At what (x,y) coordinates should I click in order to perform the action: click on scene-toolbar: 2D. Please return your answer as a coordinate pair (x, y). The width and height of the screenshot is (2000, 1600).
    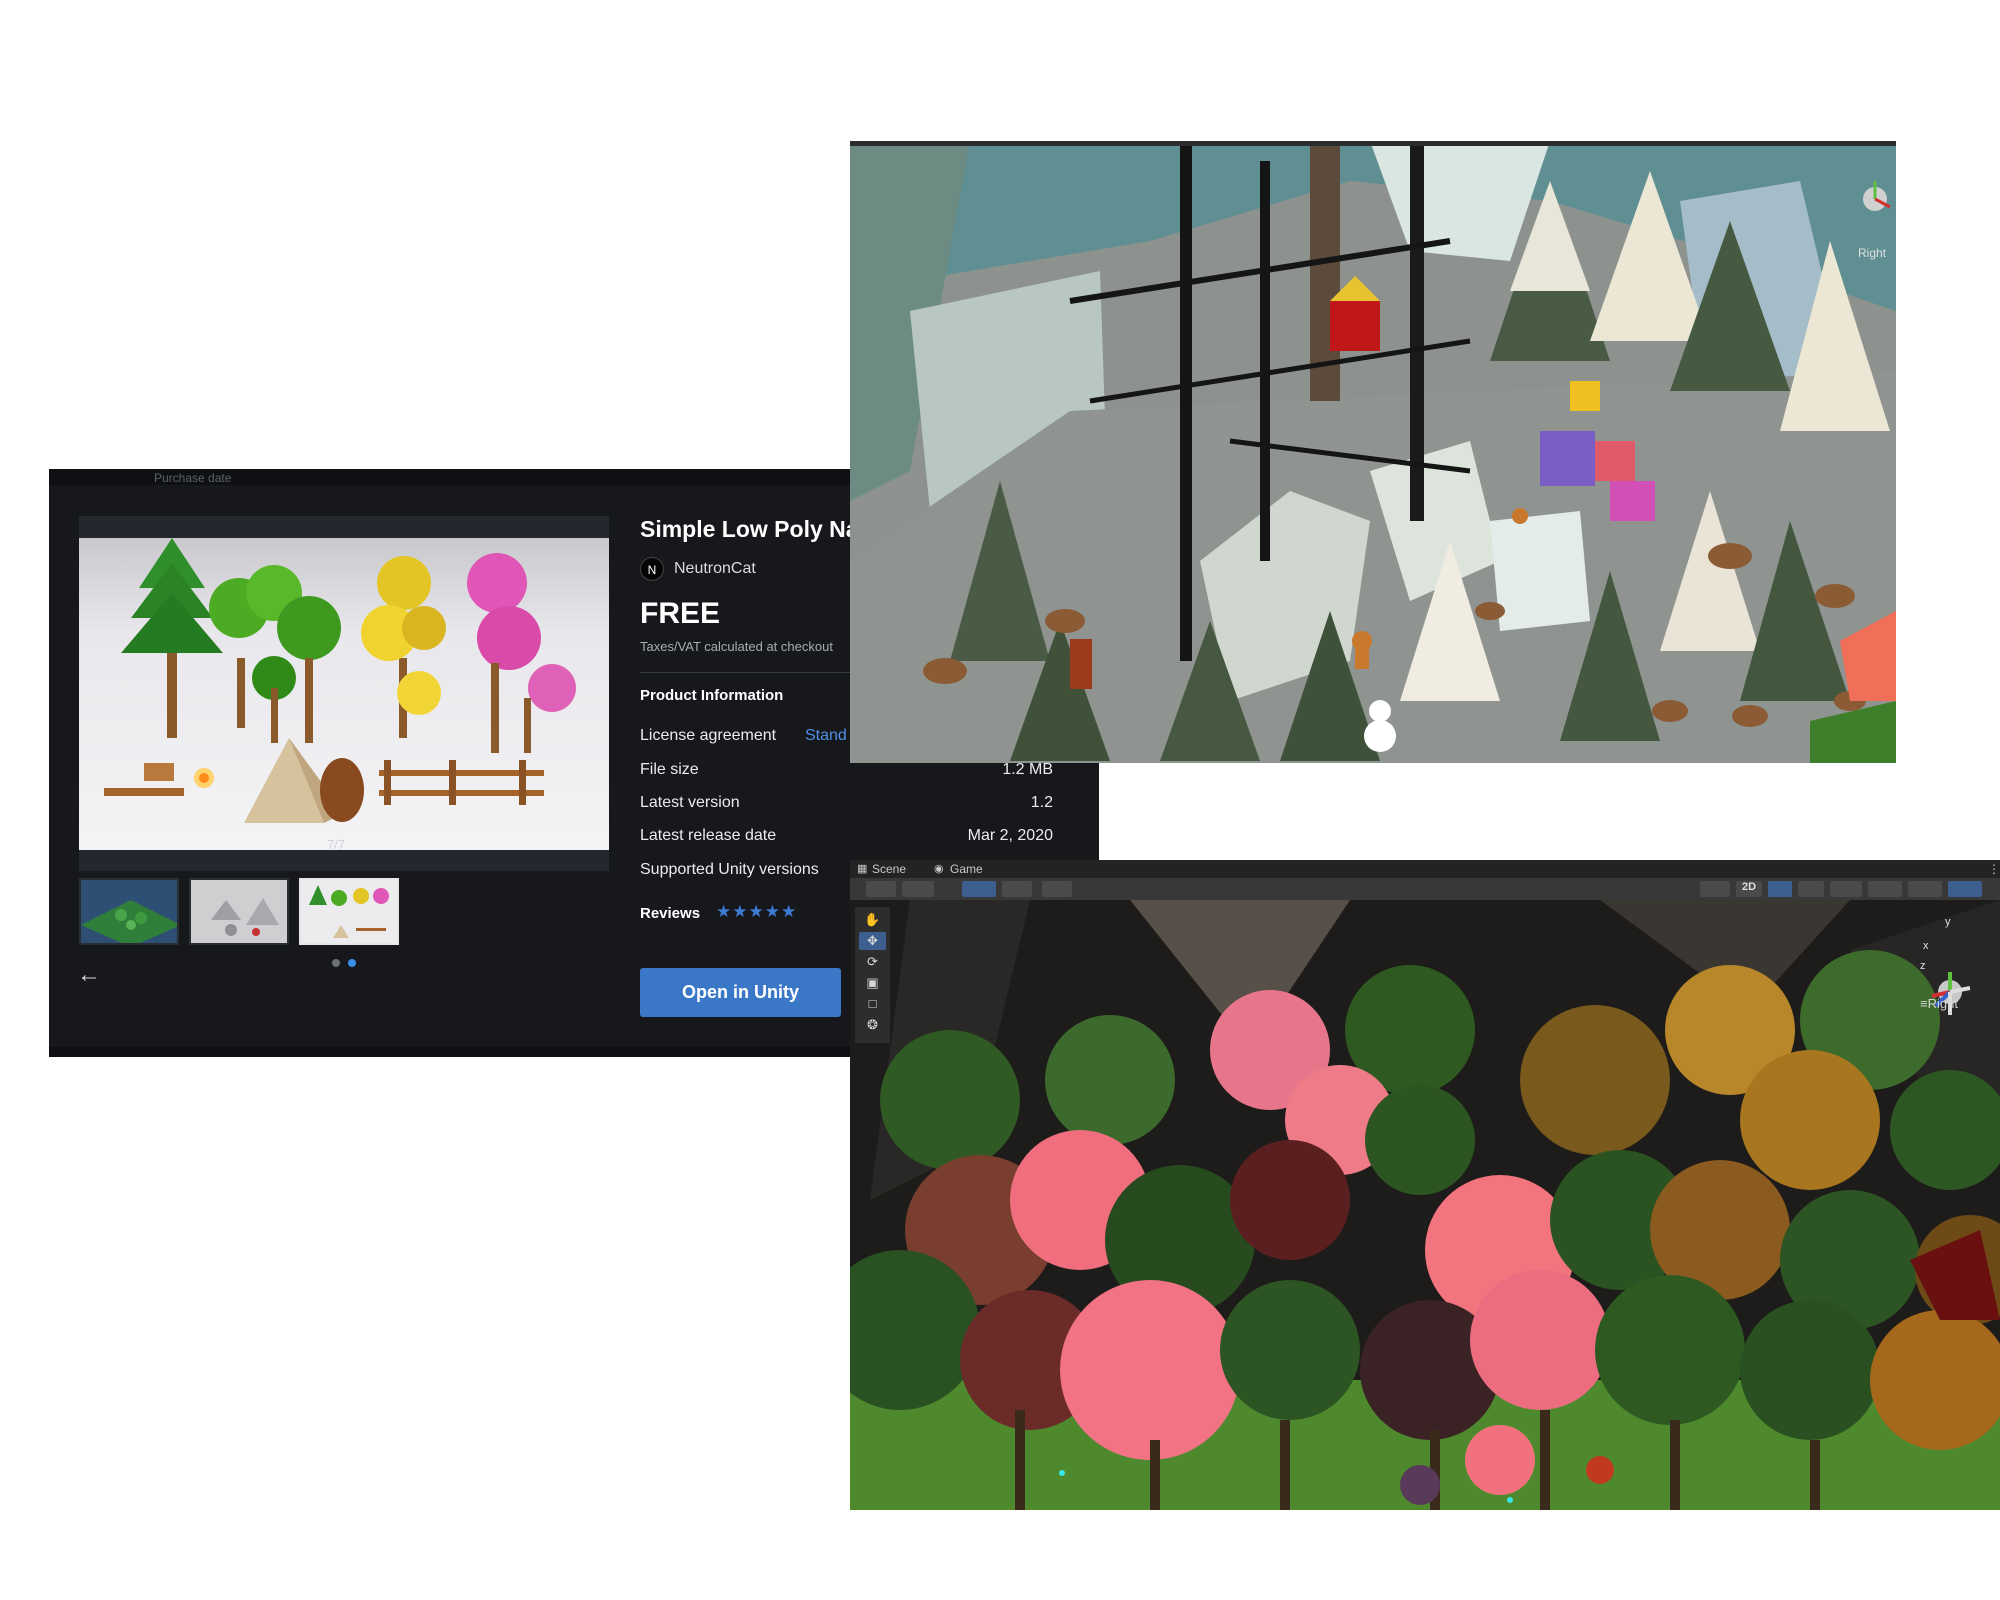
    Looking at the image, I should click on (1425, 889).